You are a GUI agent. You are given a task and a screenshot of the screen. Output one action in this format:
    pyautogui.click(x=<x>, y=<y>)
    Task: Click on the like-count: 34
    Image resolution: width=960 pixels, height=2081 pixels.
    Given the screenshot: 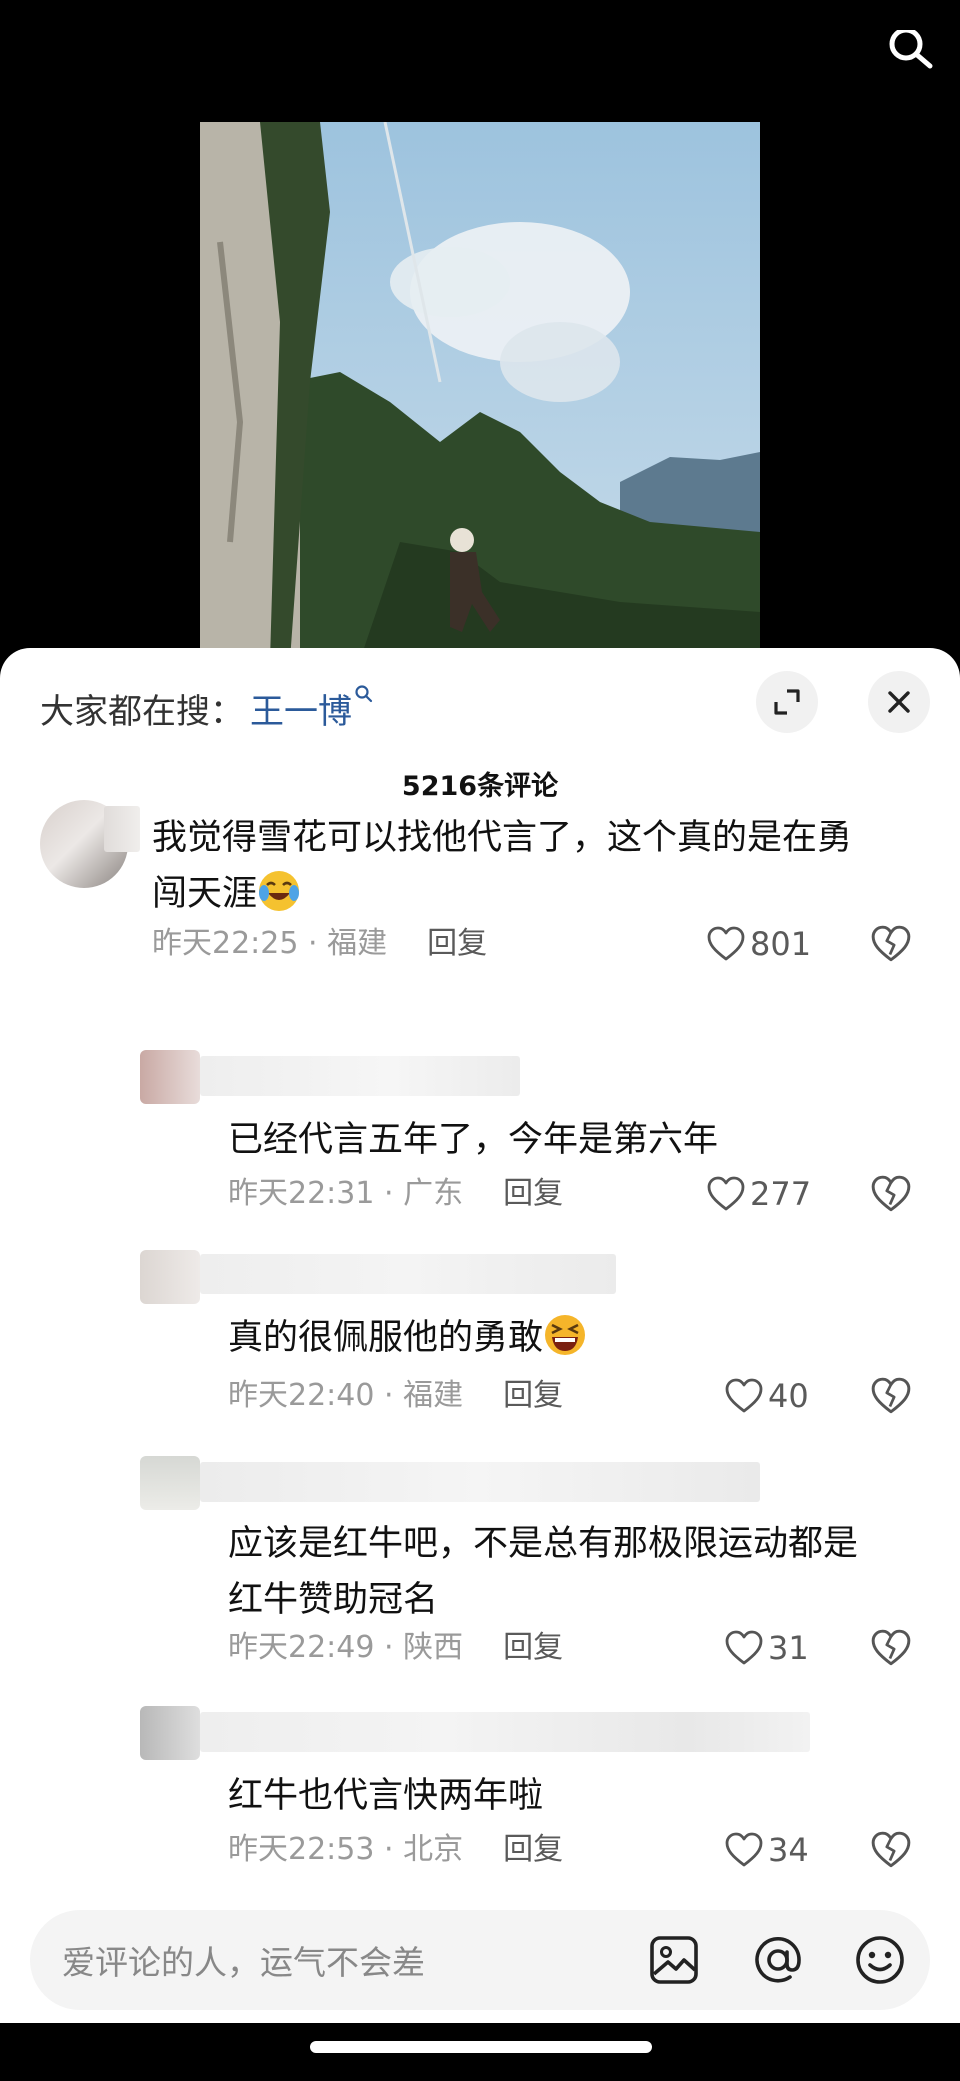 What is the action you would take?
    pyautogui.click(x=788, y=1850)
    